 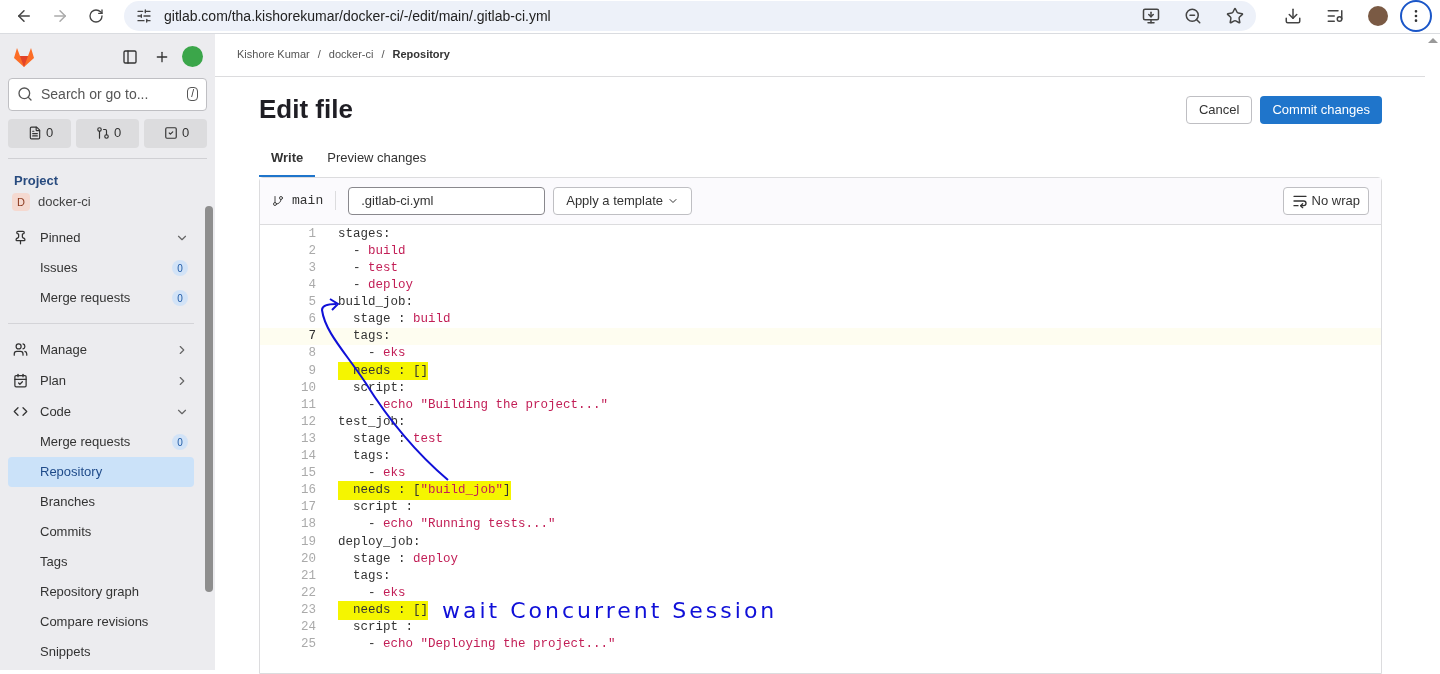 What do you see at coordinates (208, 399) in the screenshot?
I see `scrollbar-thumb` at bounding box center [208, 399].